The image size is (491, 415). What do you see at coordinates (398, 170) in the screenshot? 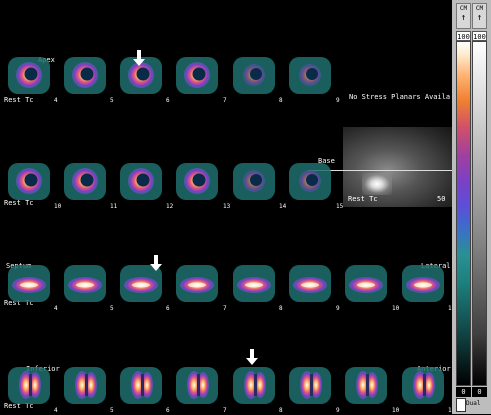
I see `planar-divider-line` at bounding box center [398, 170].